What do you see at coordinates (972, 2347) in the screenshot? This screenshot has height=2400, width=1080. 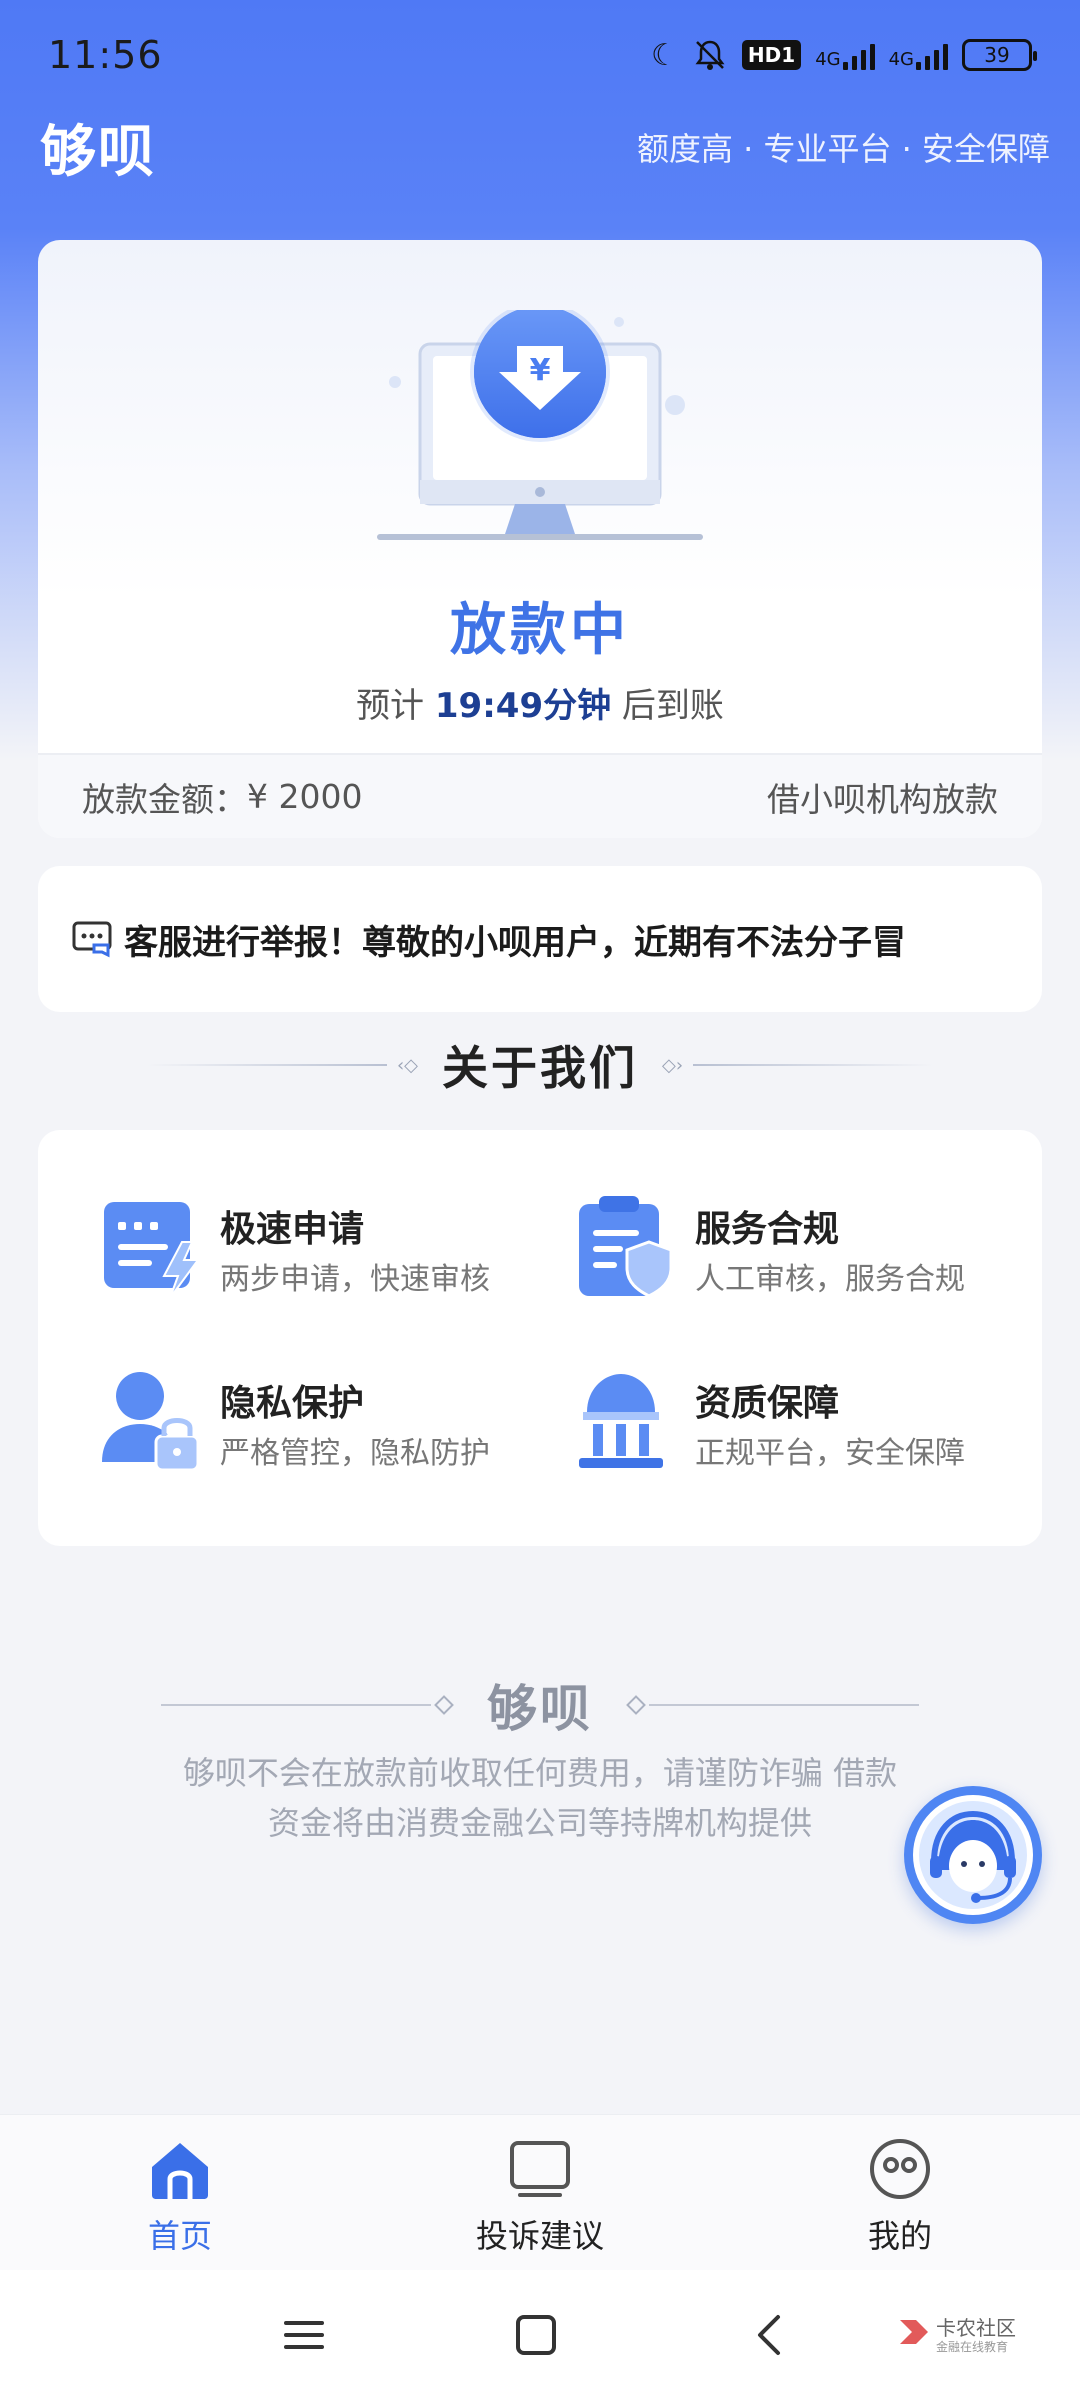 I see `watermark-subtitle: 金融在线教育` at bounding box center [972, 2347].